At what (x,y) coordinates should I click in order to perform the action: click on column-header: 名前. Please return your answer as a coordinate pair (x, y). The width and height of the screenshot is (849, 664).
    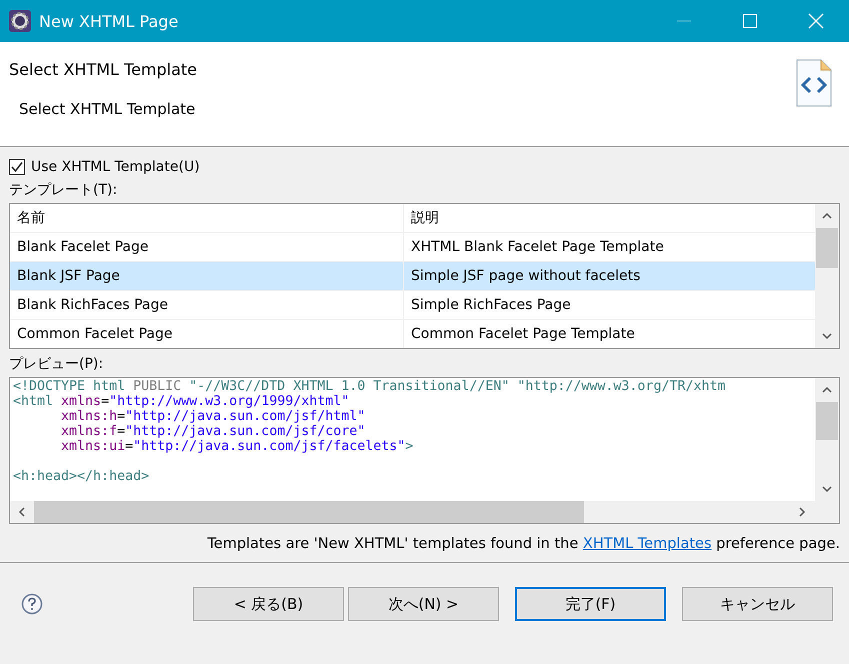
    Looking at the image, I should click on (207, 218).